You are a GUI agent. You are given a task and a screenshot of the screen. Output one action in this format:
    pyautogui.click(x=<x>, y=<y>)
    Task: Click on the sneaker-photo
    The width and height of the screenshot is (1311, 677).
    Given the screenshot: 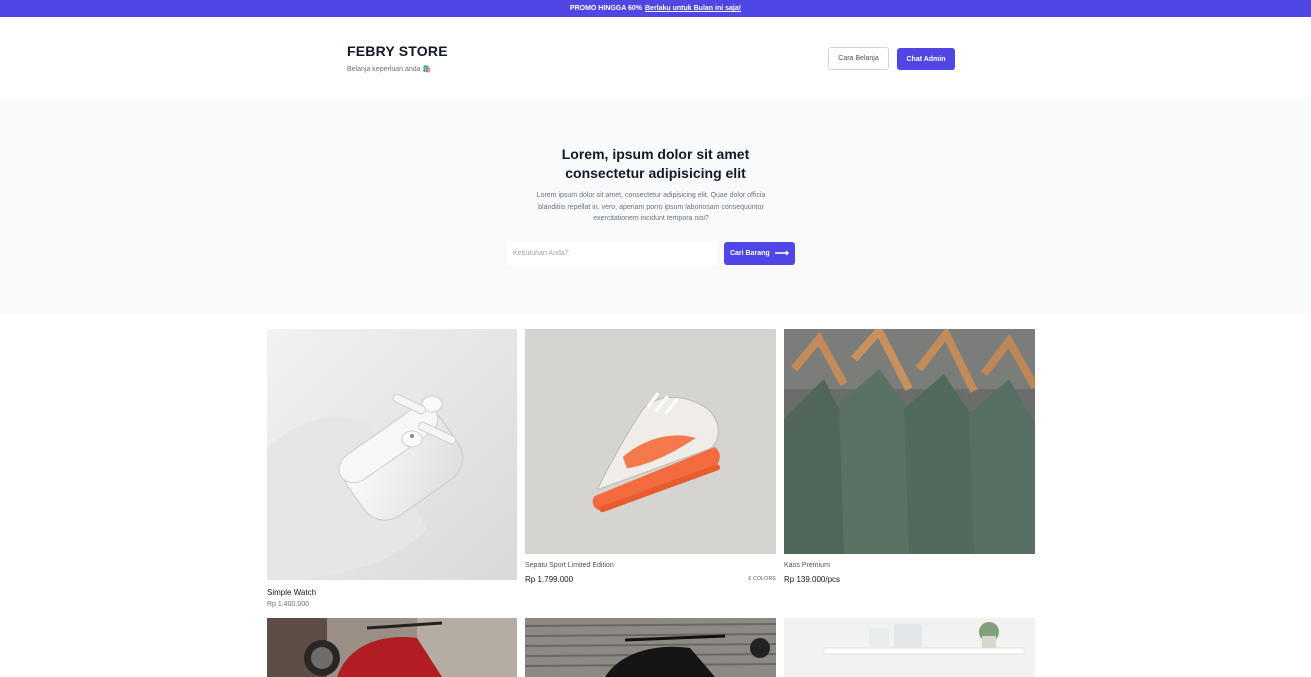 What is the action you would take?
    pyautogui.click(x=650, y=441)
    